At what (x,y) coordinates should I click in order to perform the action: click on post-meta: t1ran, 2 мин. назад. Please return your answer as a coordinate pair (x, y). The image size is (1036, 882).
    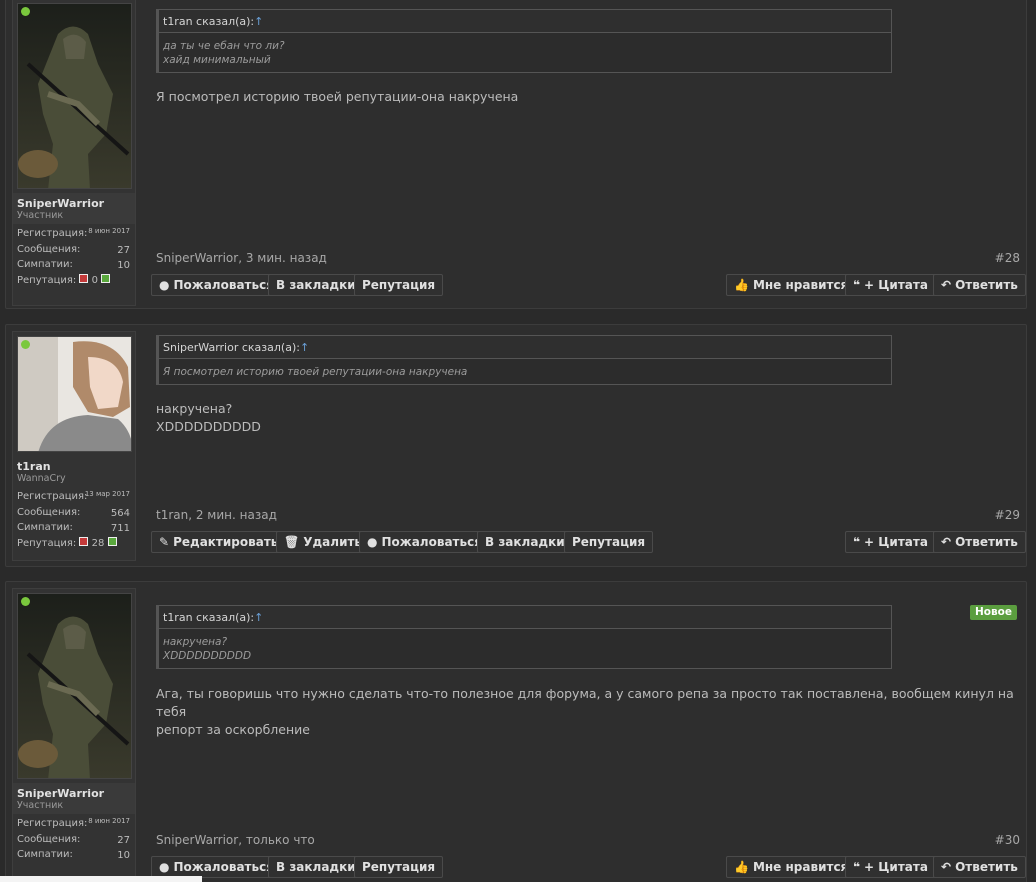
    Looking at the image, I should click on (216, 515).